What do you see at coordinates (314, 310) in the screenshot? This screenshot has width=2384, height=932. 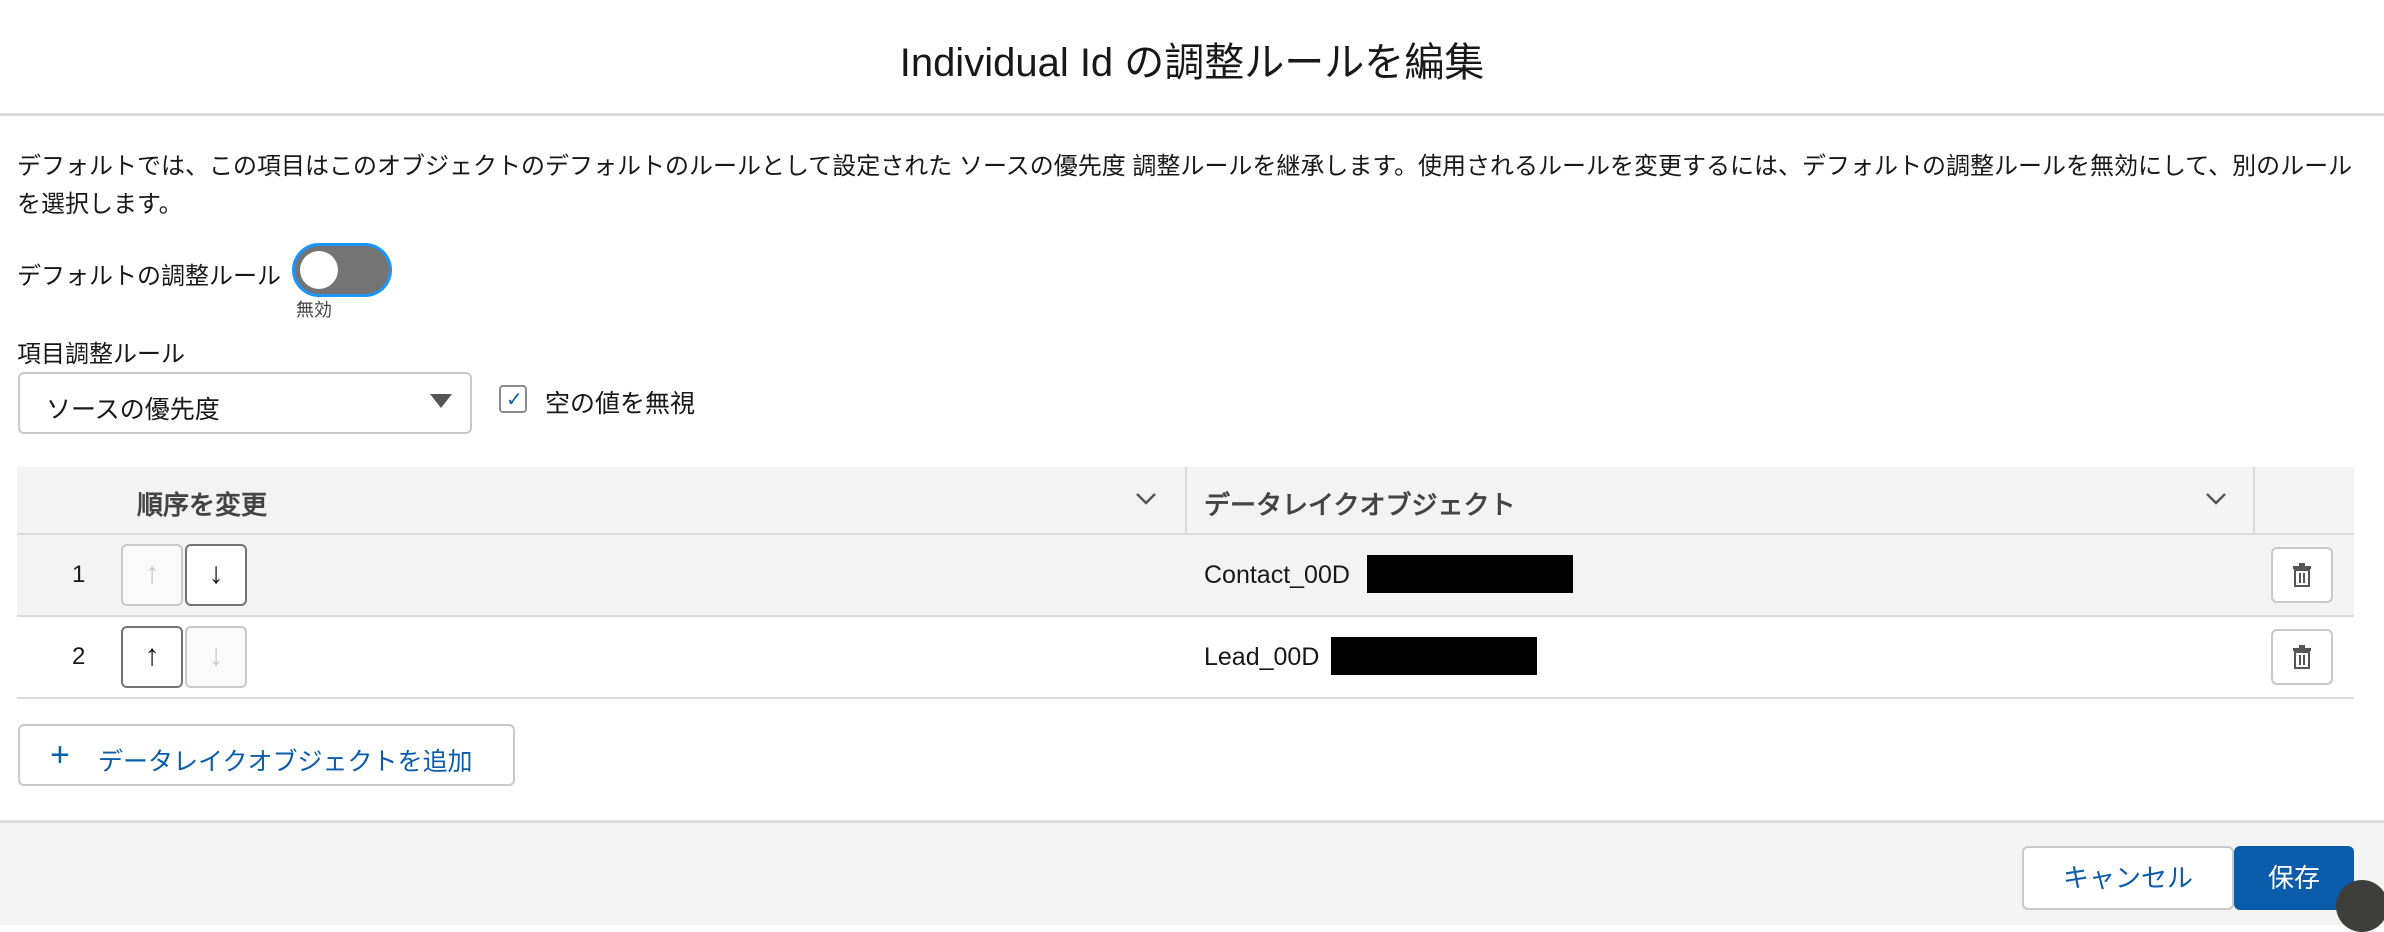 I see `toggle-state-label: 無効` at bounding box center [314, 310].